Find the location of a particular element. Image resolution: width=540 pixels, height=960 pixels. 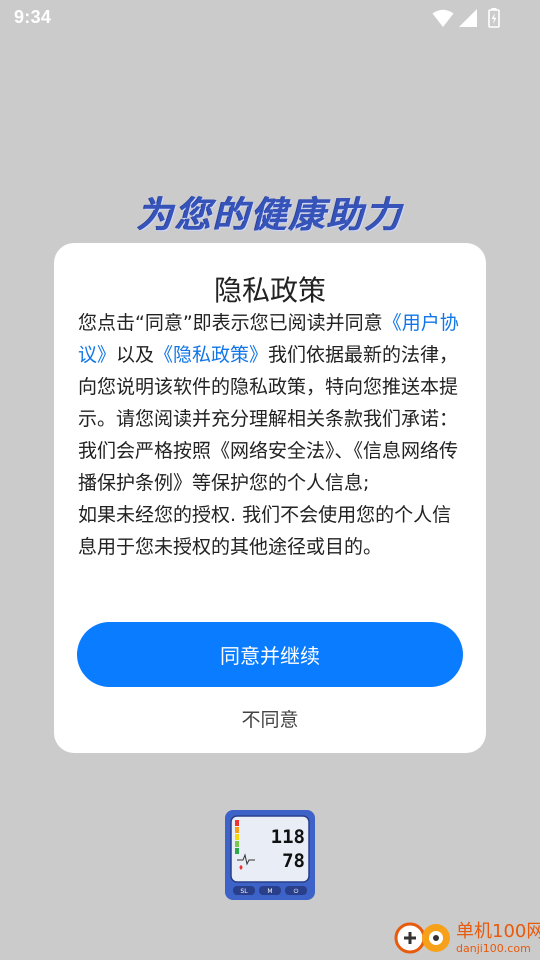

privacy-policy-link: 《隐私政策》 is located at coordinates (211, 355).